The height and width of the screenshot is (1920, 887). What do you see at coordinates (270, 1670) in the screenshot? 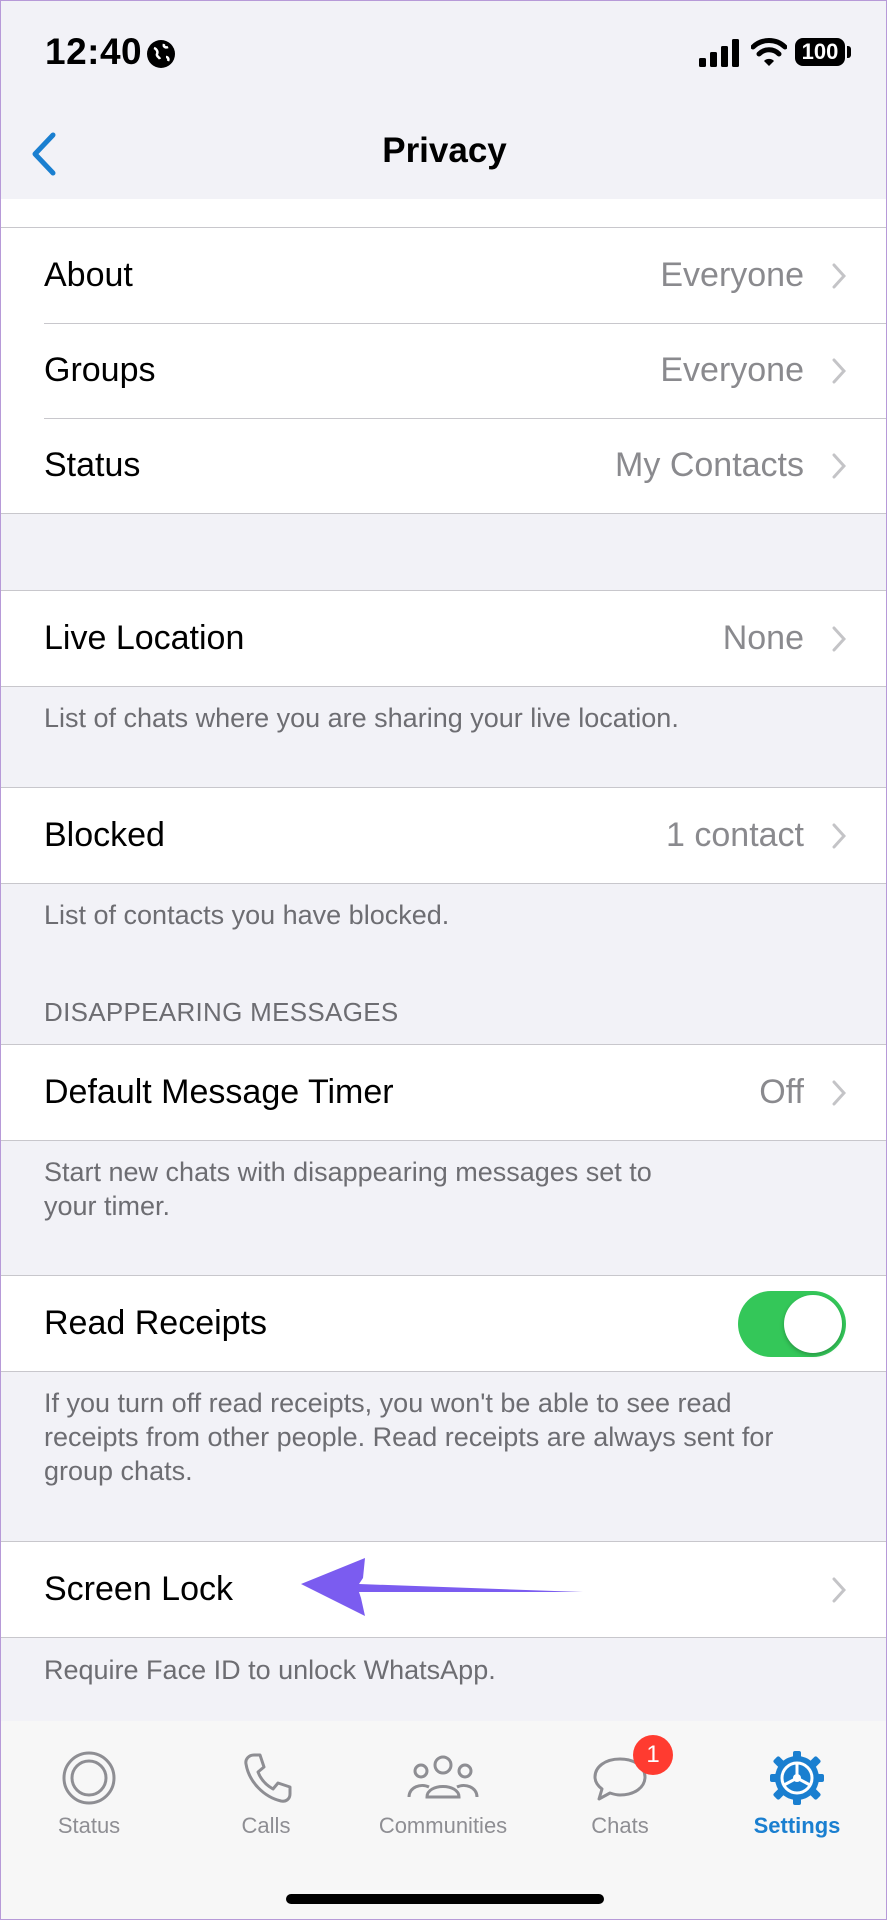
I see `screen-lock-note: Require Face ID to unlock WhatsApp.` at bounding box center [270, 1670].